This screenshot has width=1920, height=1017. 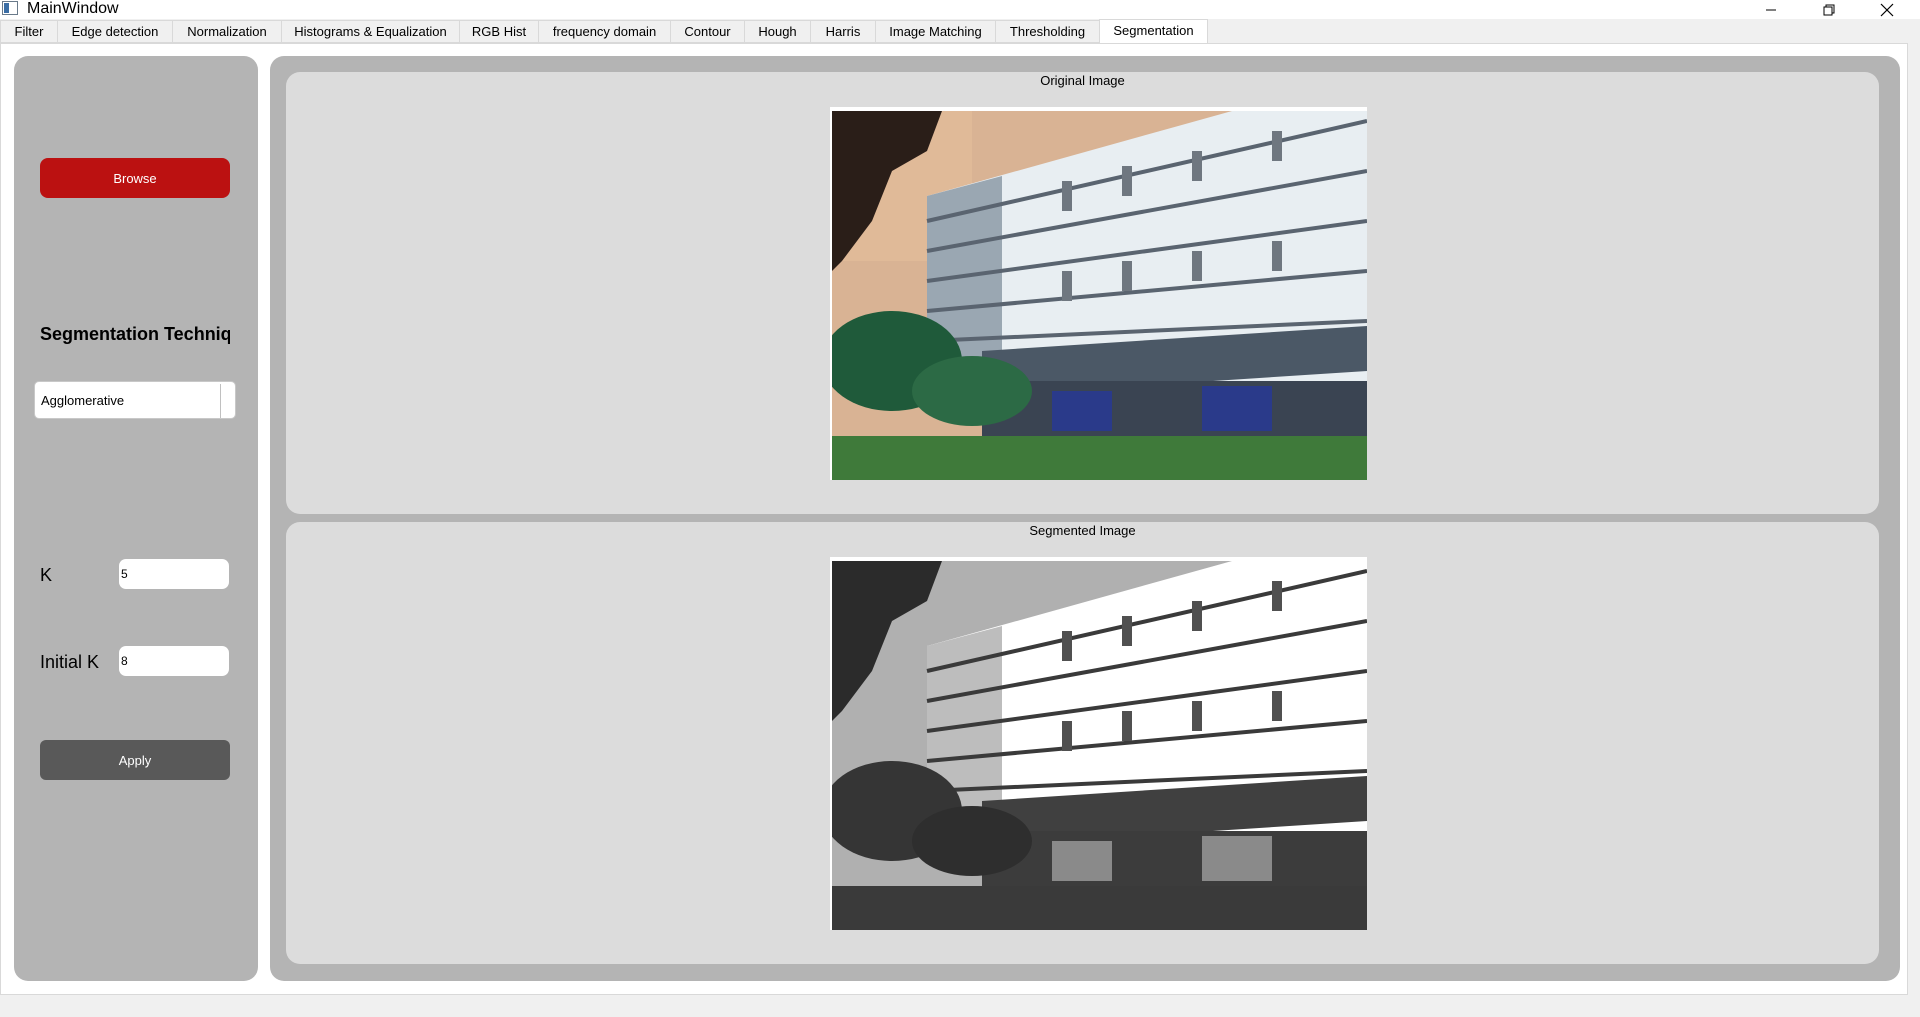 I want to click on initial-k-input: 8, so click(x=174, y=661).